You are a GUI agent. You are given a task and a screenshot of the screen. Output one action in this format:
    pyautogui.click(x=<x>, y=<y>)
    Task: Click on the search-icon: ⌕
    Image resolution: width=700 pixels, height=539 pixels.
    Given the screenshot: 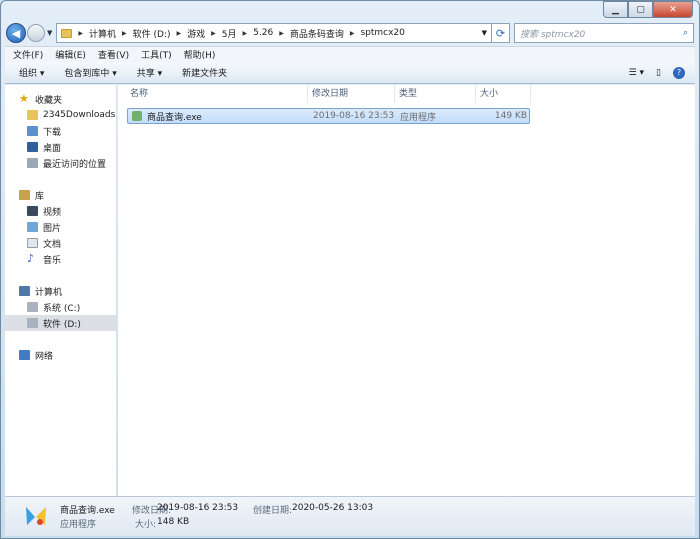 What is the action you would take?
    pyautogui.click(x=685, y=33)
    